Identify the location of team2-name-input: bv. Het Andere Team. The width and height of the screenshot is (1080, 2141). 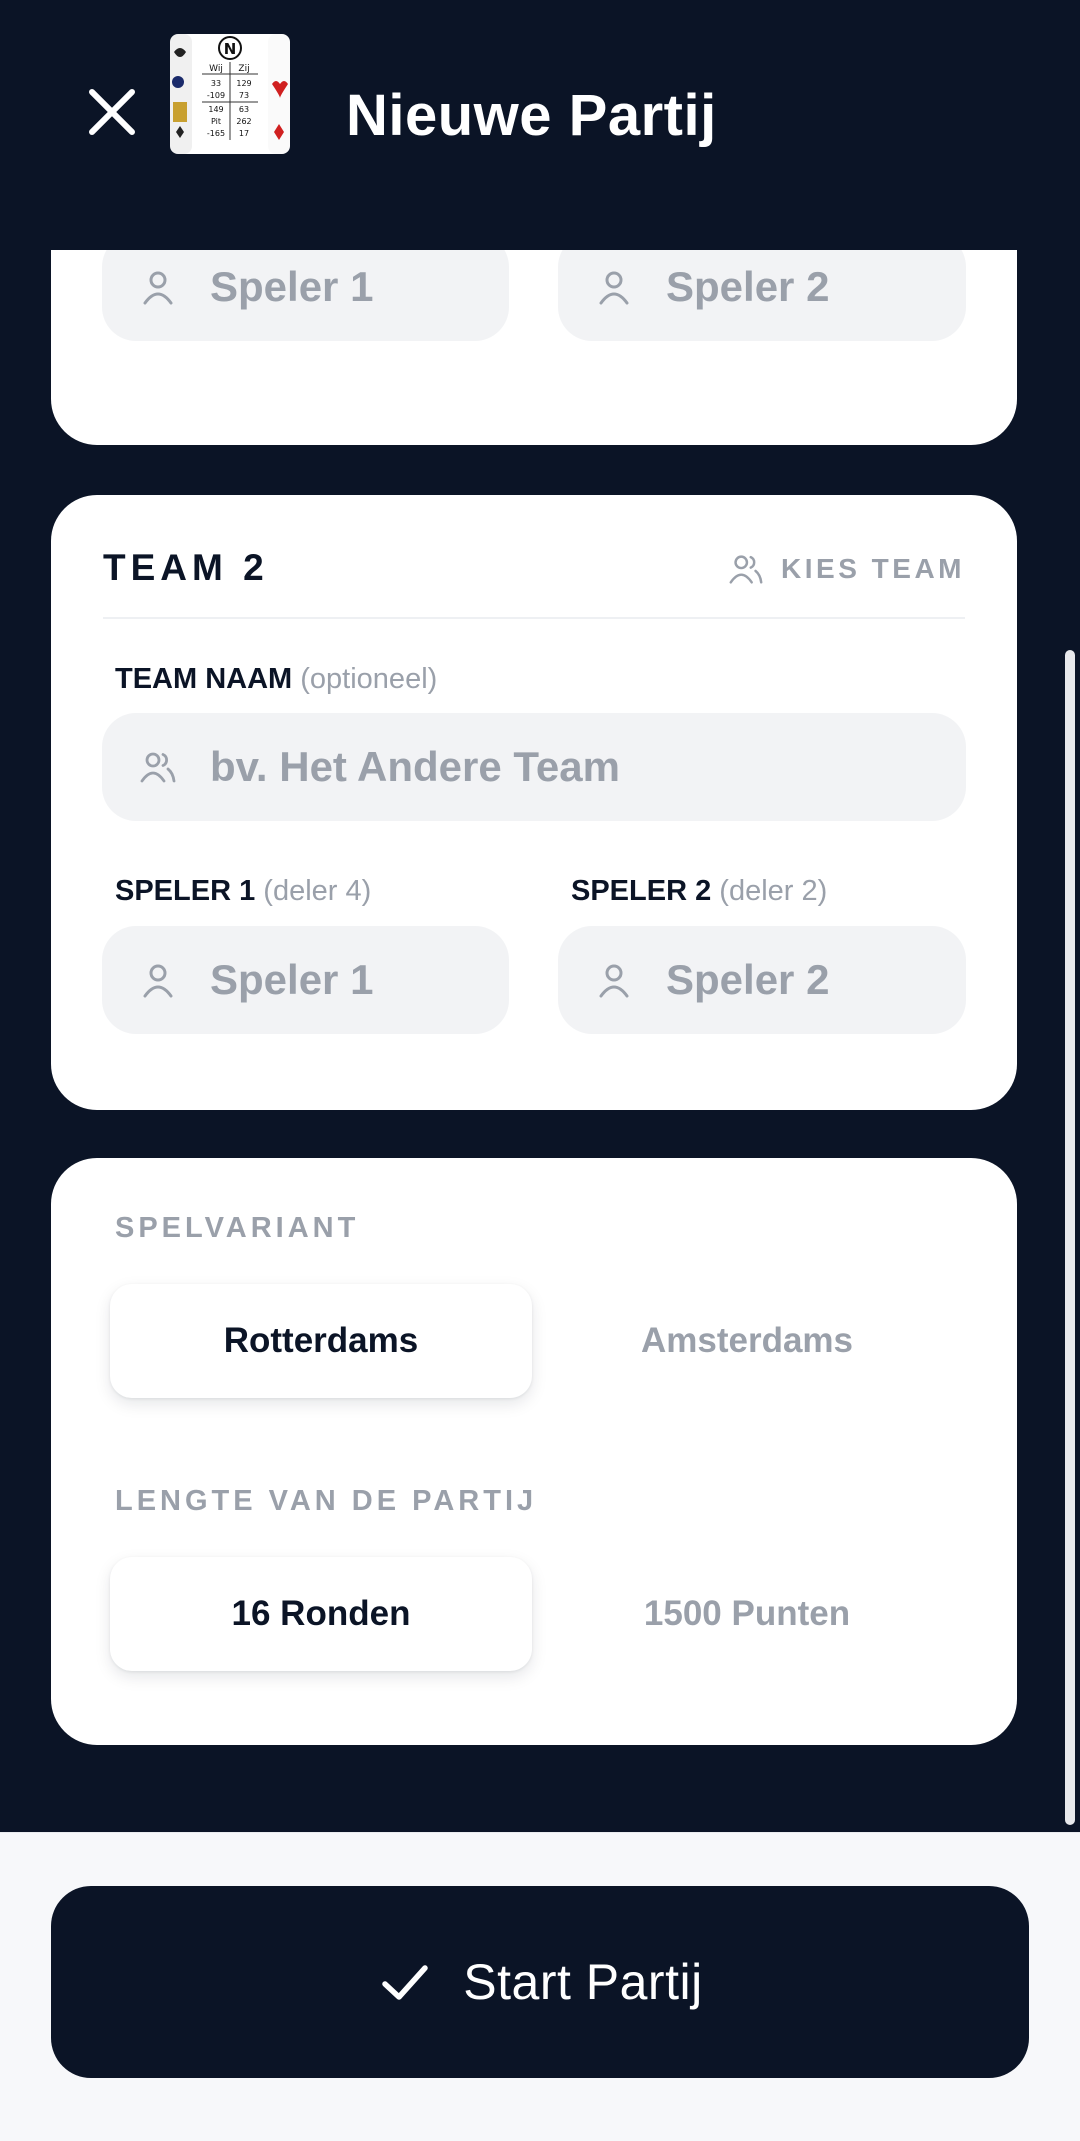
(534, 767).